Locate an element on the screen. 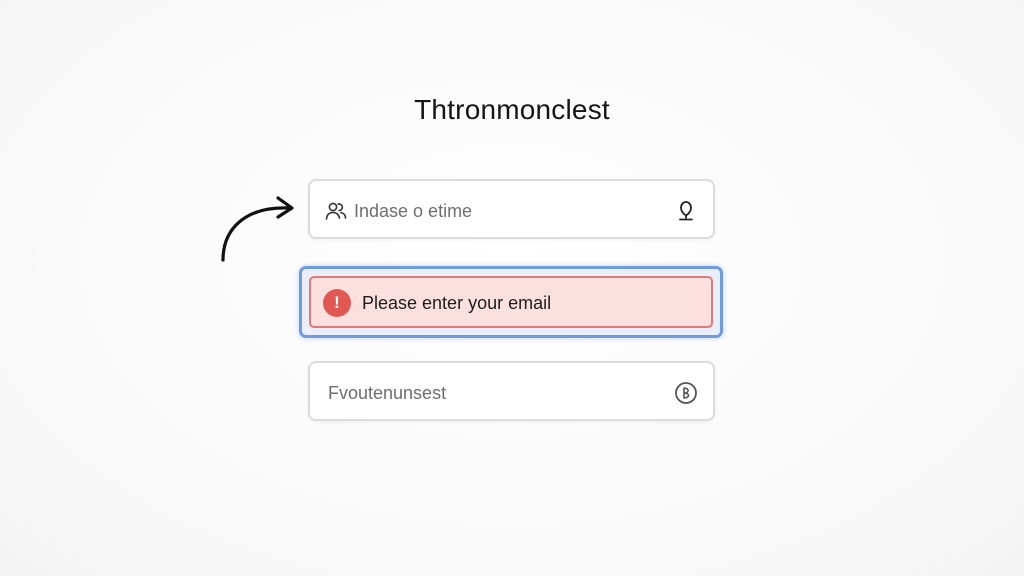  email-error-focus-ring: ! Please enter your email is located at coordinates (511, 302).